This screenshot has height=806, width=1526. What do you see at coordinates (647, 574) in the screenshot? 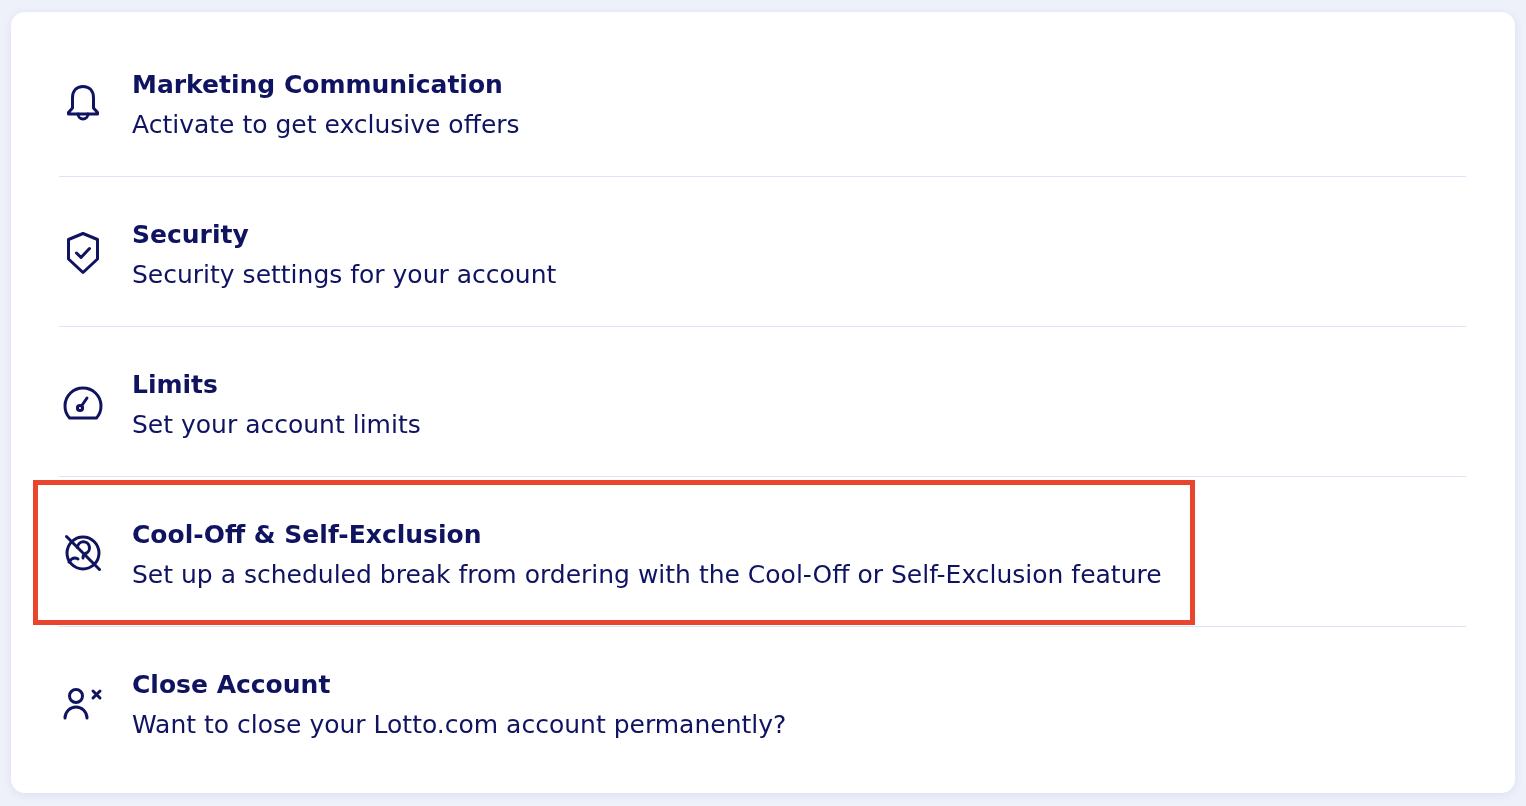
I see `item-description: Set up a scheduled break from ordering with the Cool-Off or Self-Exclusion feature` at bounding box center [647, 574].